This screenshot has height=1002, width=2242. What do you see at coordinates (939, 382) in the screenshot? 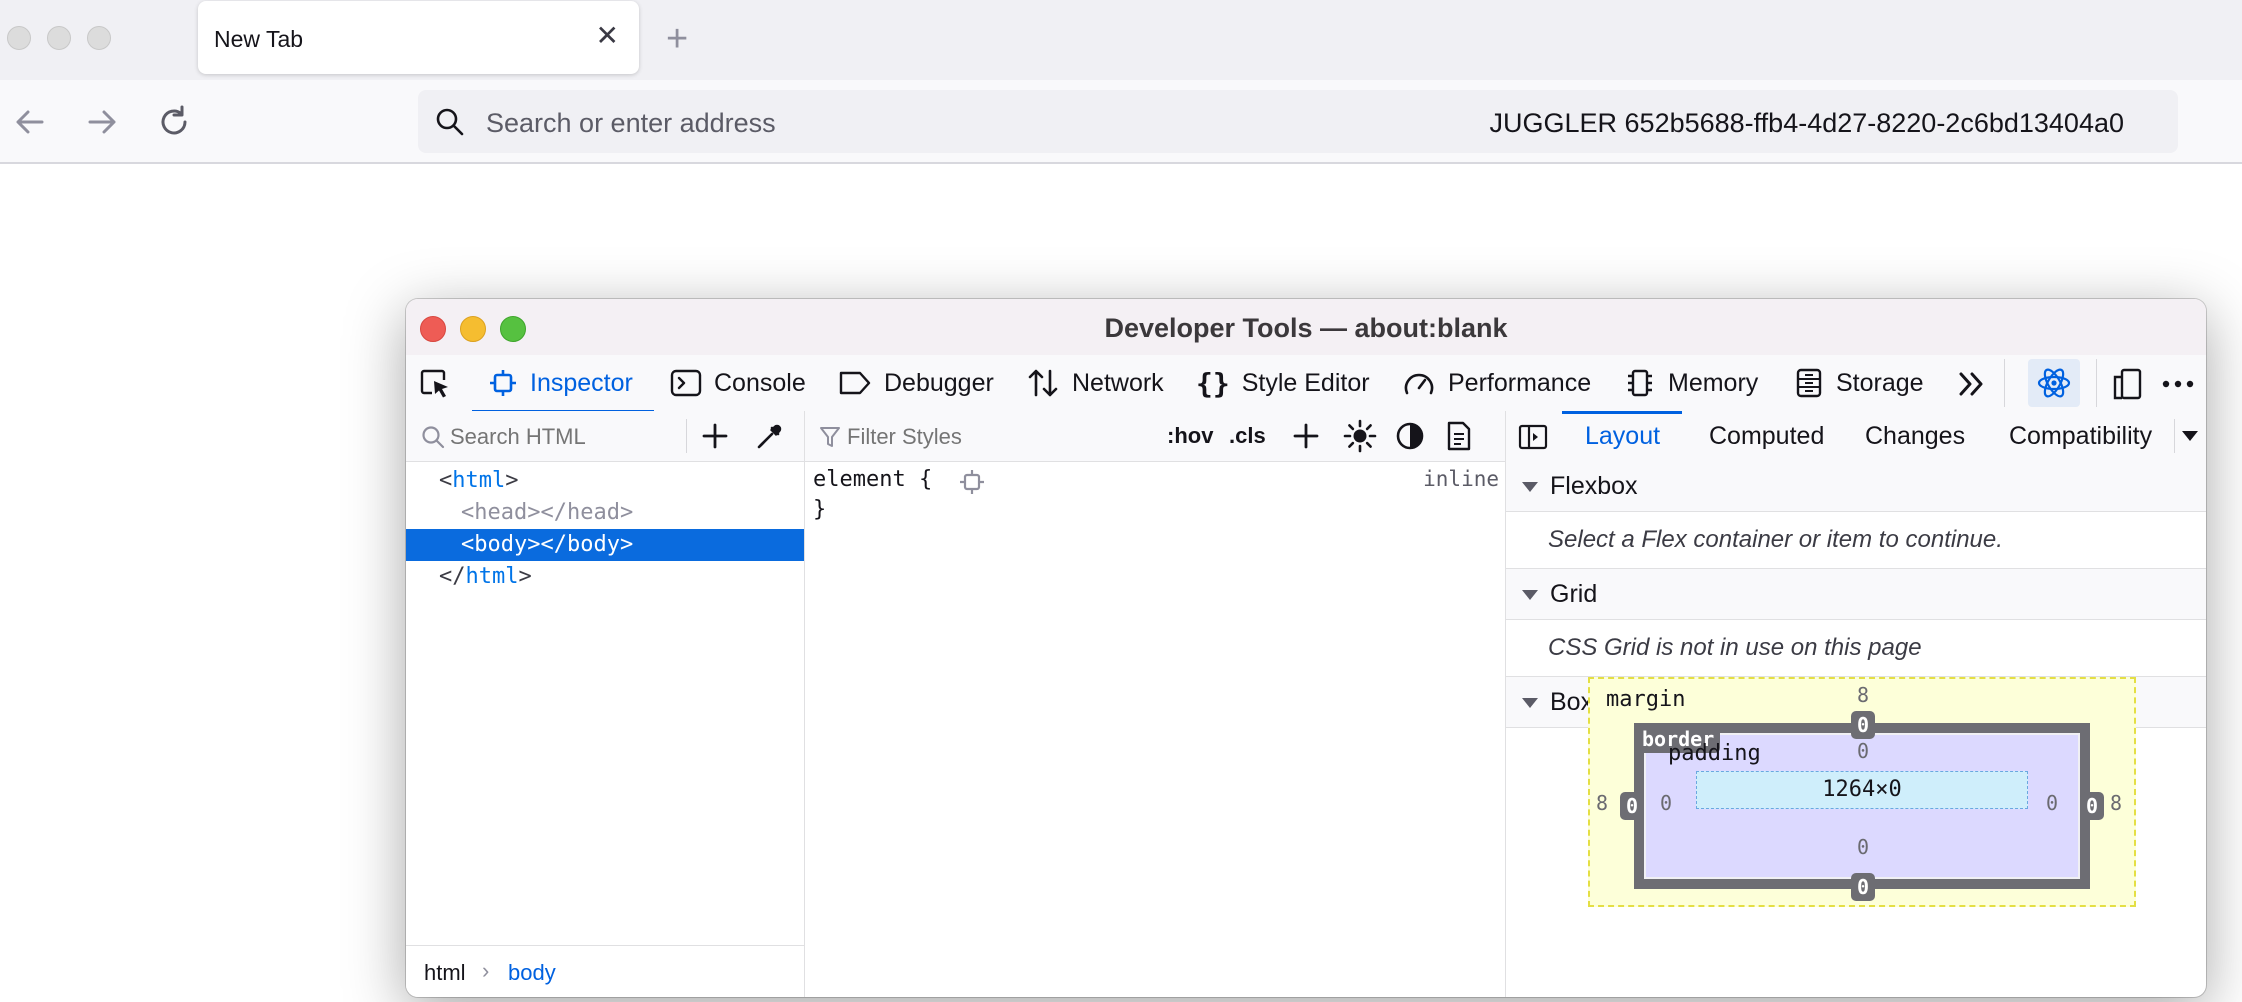
I see `tab-debugger-label: Debugger` at bounding box center [939, 382].